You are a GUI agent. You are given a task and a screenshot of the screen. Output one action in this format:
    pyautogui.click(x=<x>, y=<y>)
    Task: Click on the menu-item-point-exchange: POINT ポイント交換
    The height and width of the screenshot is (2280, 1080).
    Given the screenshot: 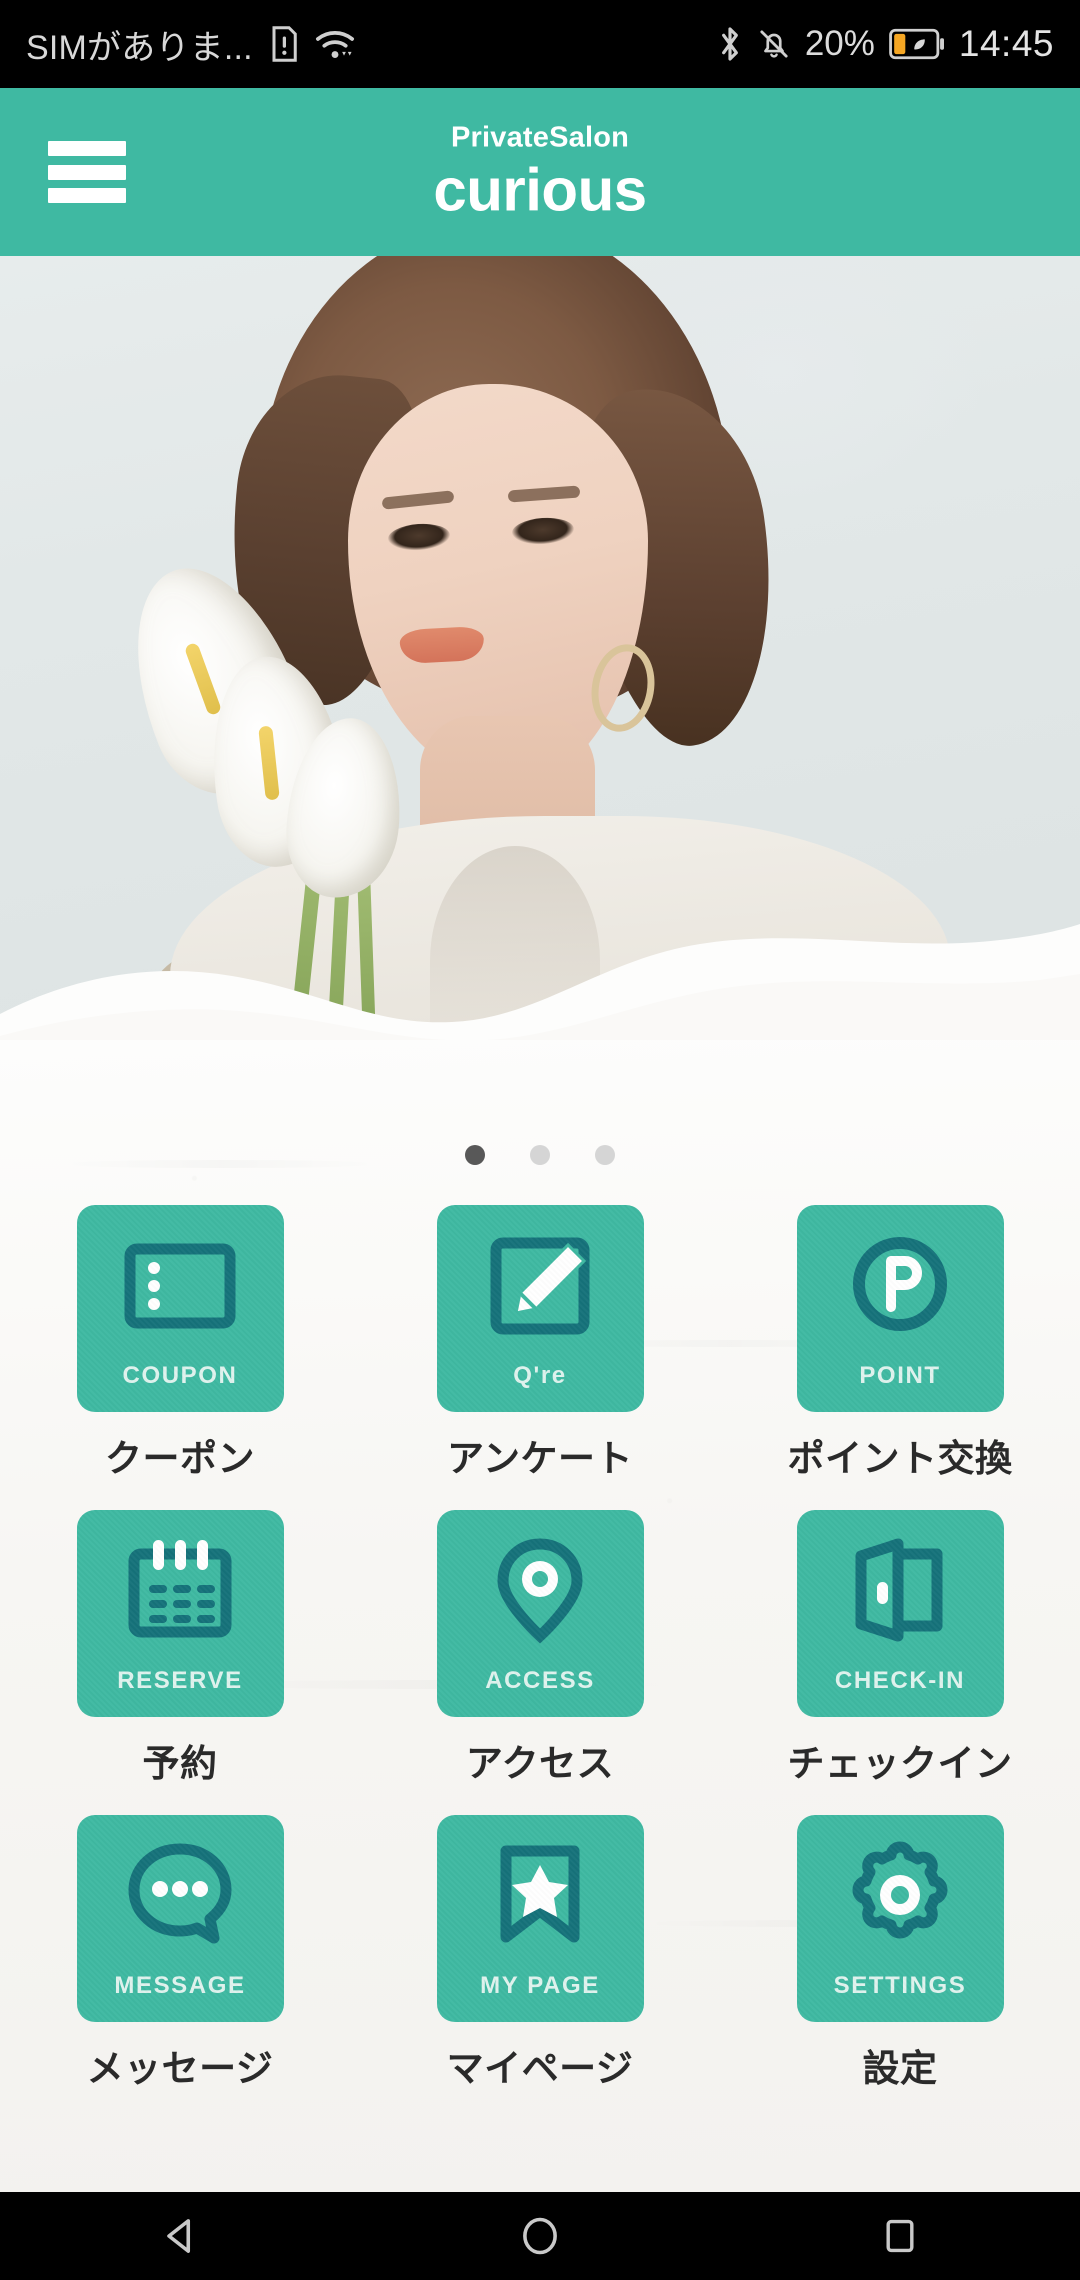 What is the action you would take?
    pyautogui.click(x=900, y=1343)
    